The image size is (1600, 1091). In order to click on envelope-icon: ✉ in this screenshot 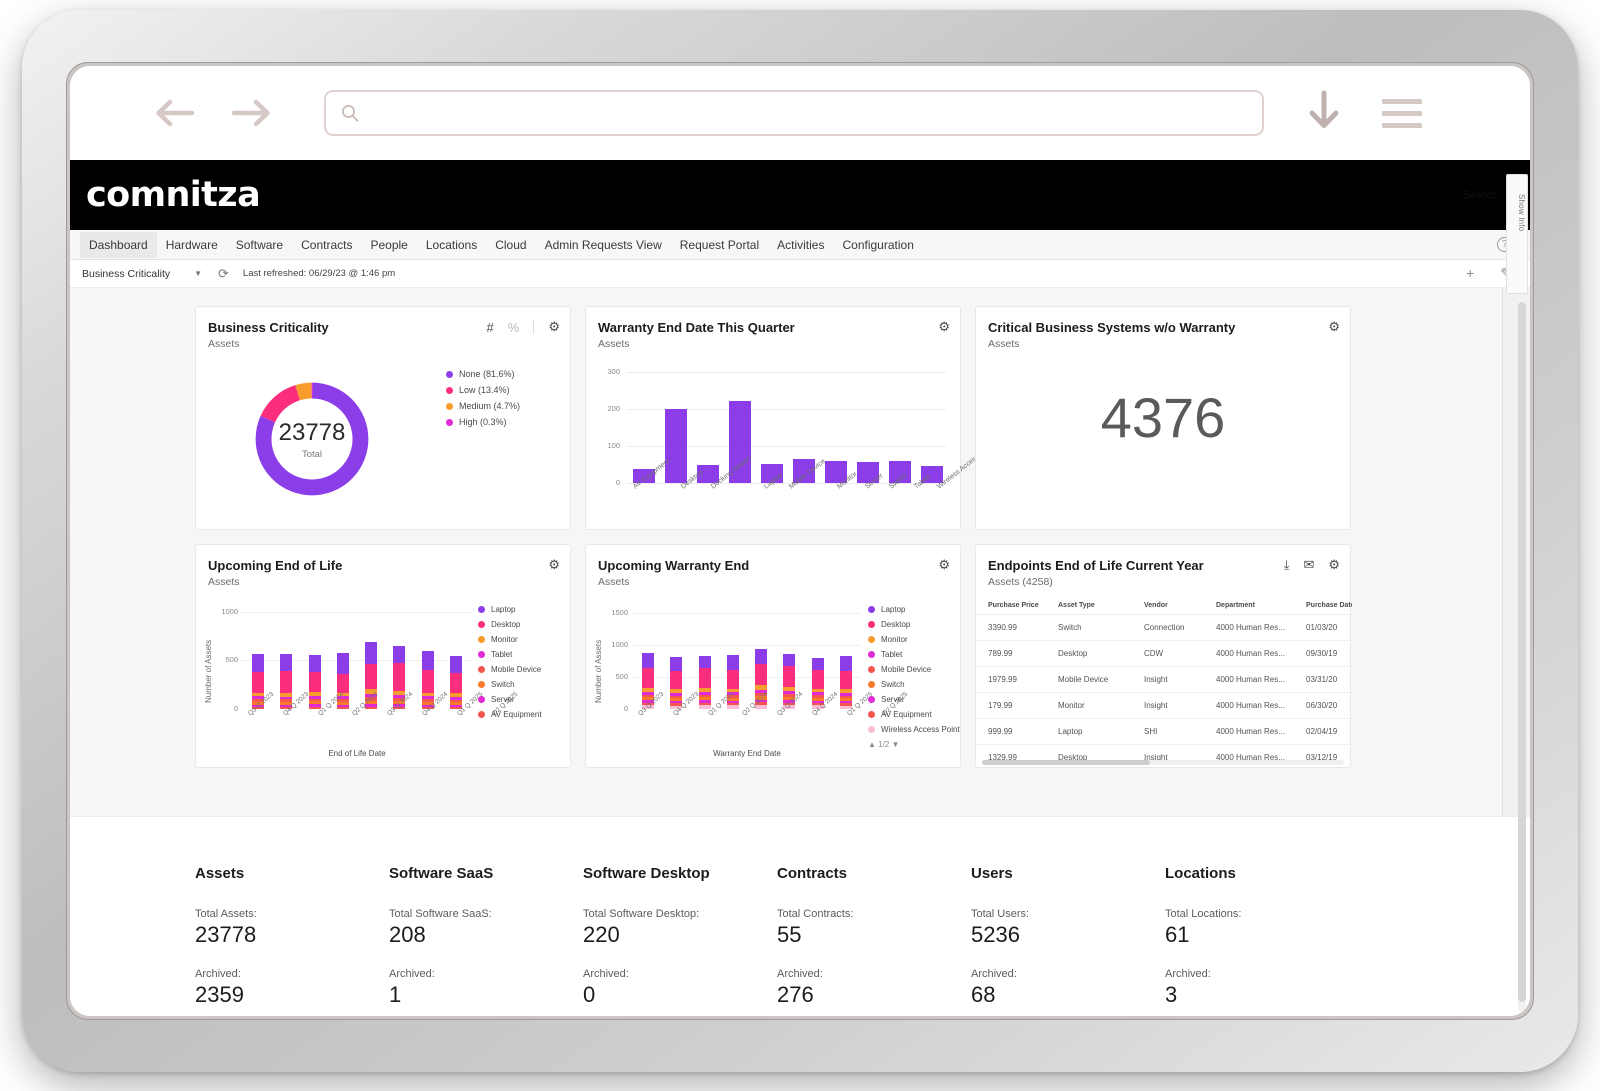, I will do `click(1308, 565)`.